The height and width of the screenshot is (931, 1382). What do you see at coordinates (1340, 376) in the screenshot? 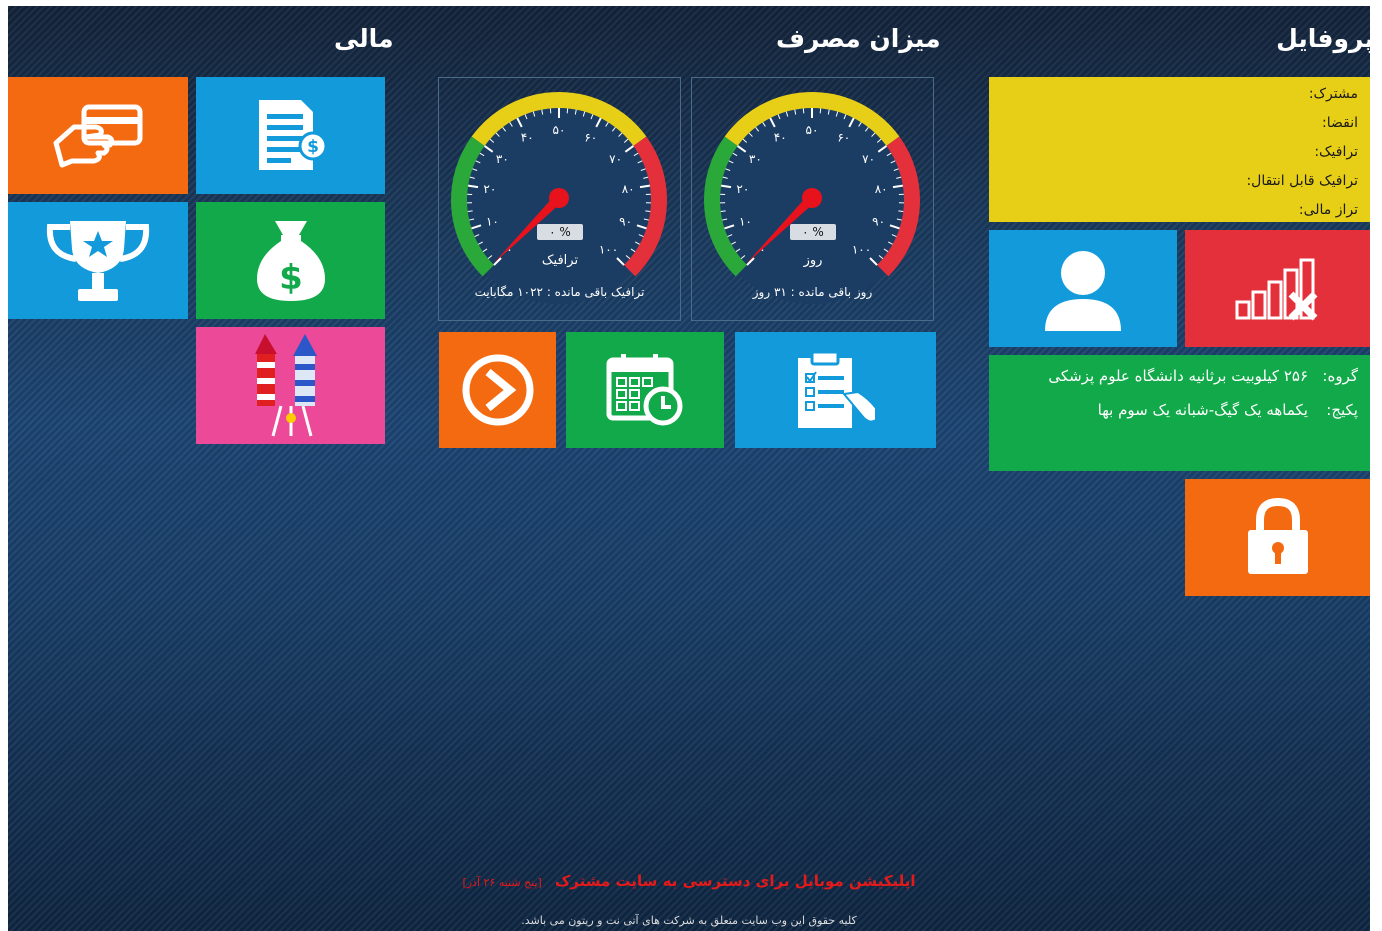
I see `group-label: گروه:` at bounding box center [1340, 376].